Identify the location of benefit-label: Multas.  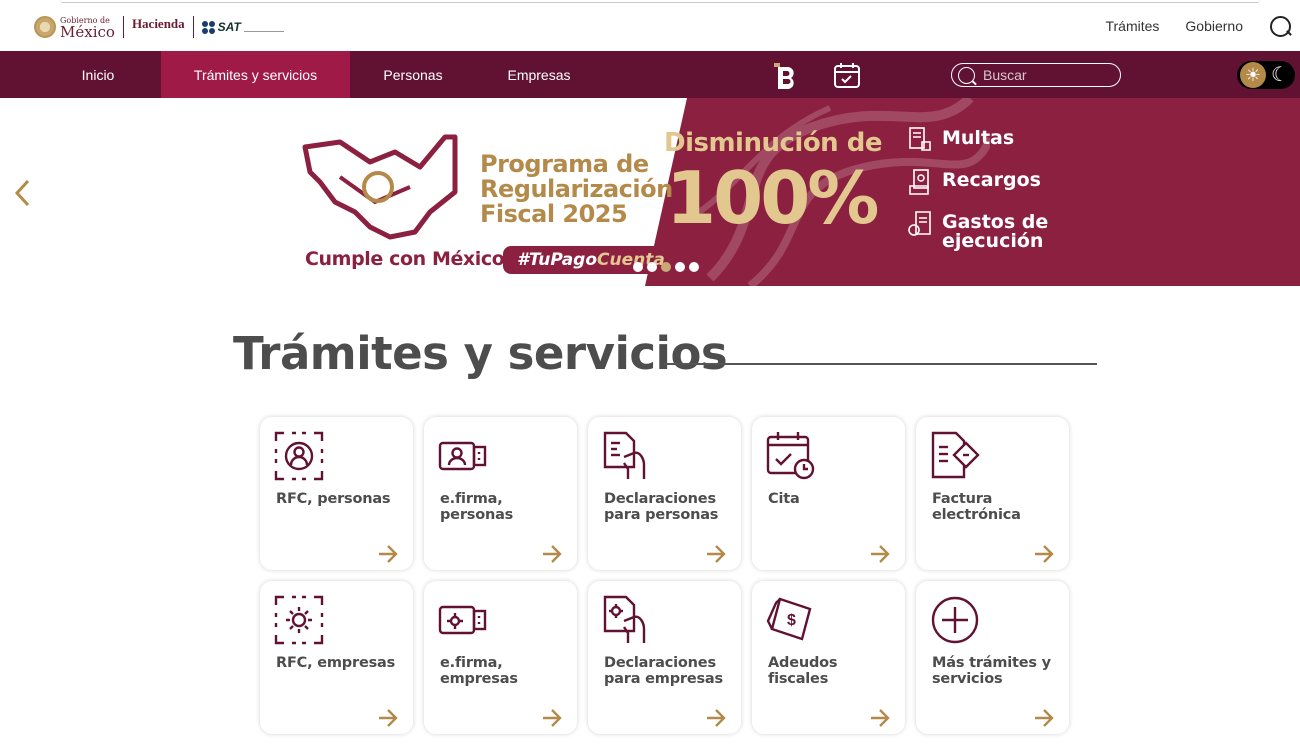
(978, 138).